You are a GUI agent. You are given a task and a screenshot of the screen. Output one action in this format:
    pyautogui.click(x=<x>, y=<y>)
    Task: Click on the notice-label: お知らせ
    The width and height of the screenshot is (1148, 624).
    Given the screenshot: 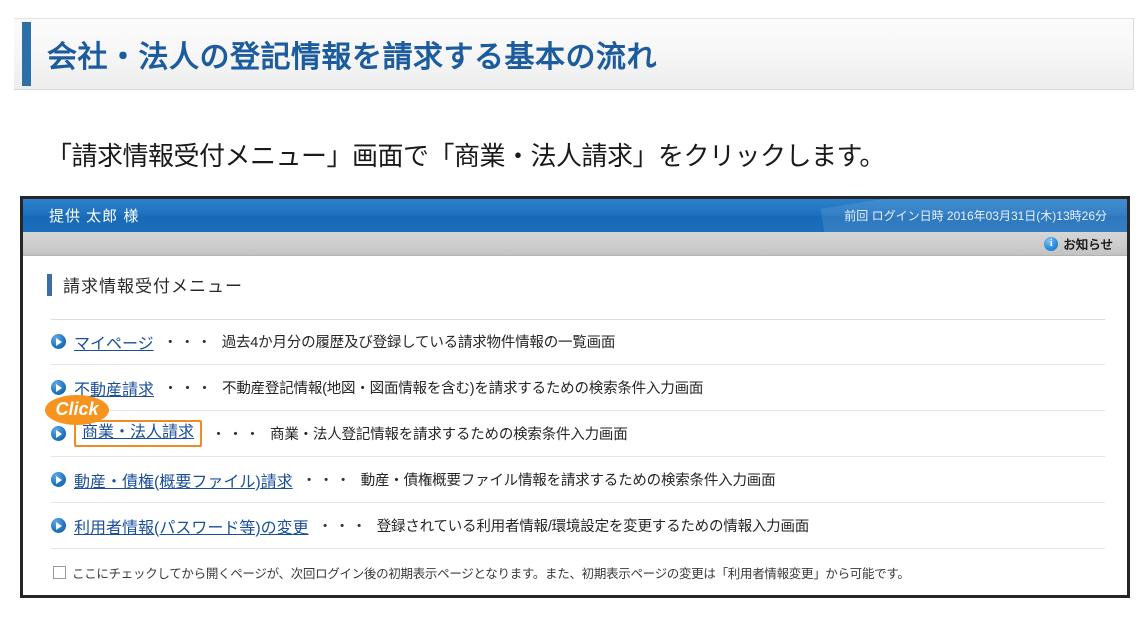 What is the action you would take?
    pyautogui.click(x=1088, y=245)
    